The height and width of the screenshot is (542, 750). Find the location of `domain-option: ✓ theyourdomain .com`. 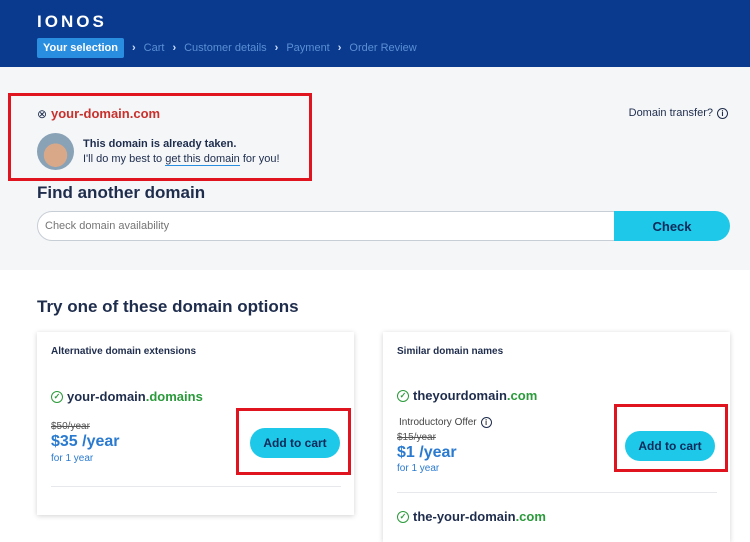

domain-option: ✓ theyourdomain .com is located at coordinates (467, 395).